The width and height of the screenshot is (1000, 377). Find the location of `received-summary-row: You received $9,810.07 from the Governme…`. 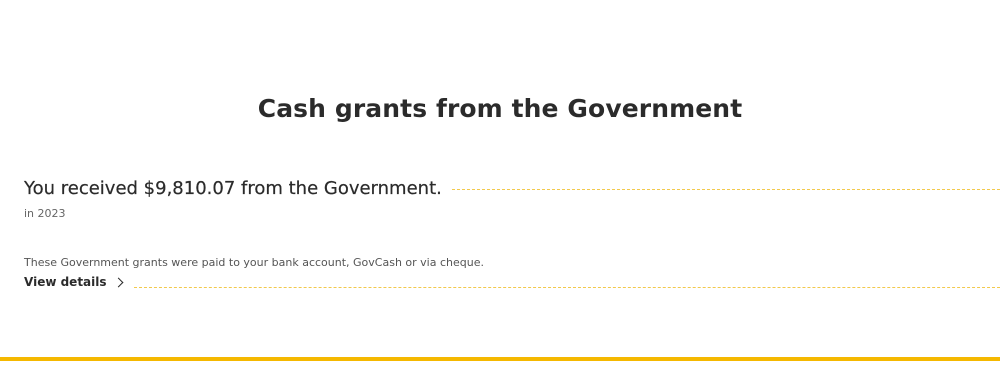

received-summary-row: You received $9,810.07 from the Governme… is located at coordinates (512, 188).